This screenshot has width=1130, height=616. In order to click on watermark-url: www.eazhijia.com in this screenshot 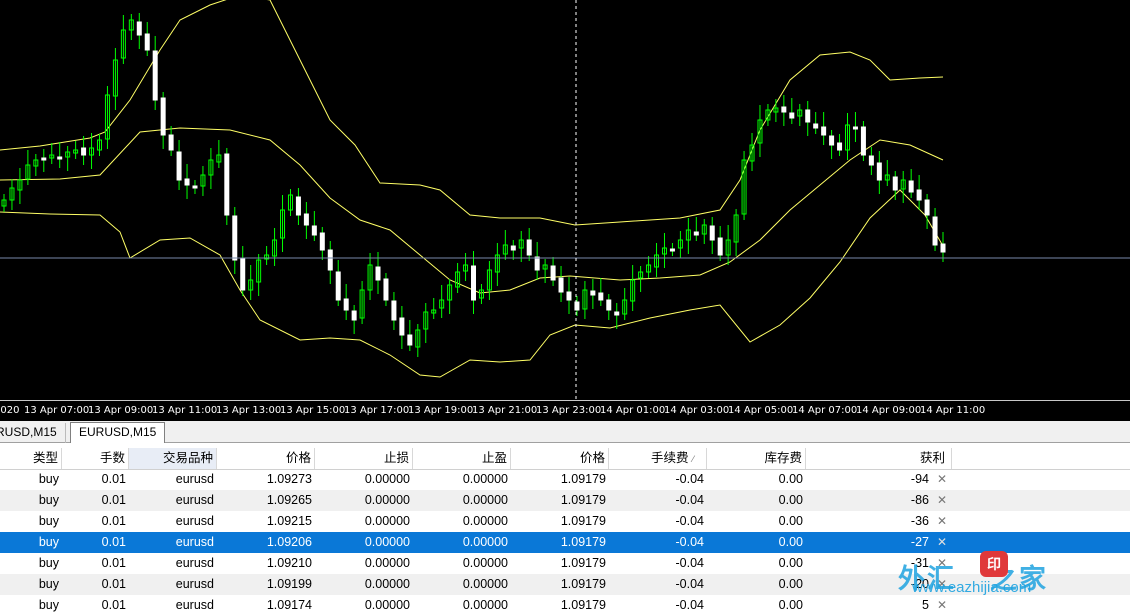, I will do `click(972, 587)`.